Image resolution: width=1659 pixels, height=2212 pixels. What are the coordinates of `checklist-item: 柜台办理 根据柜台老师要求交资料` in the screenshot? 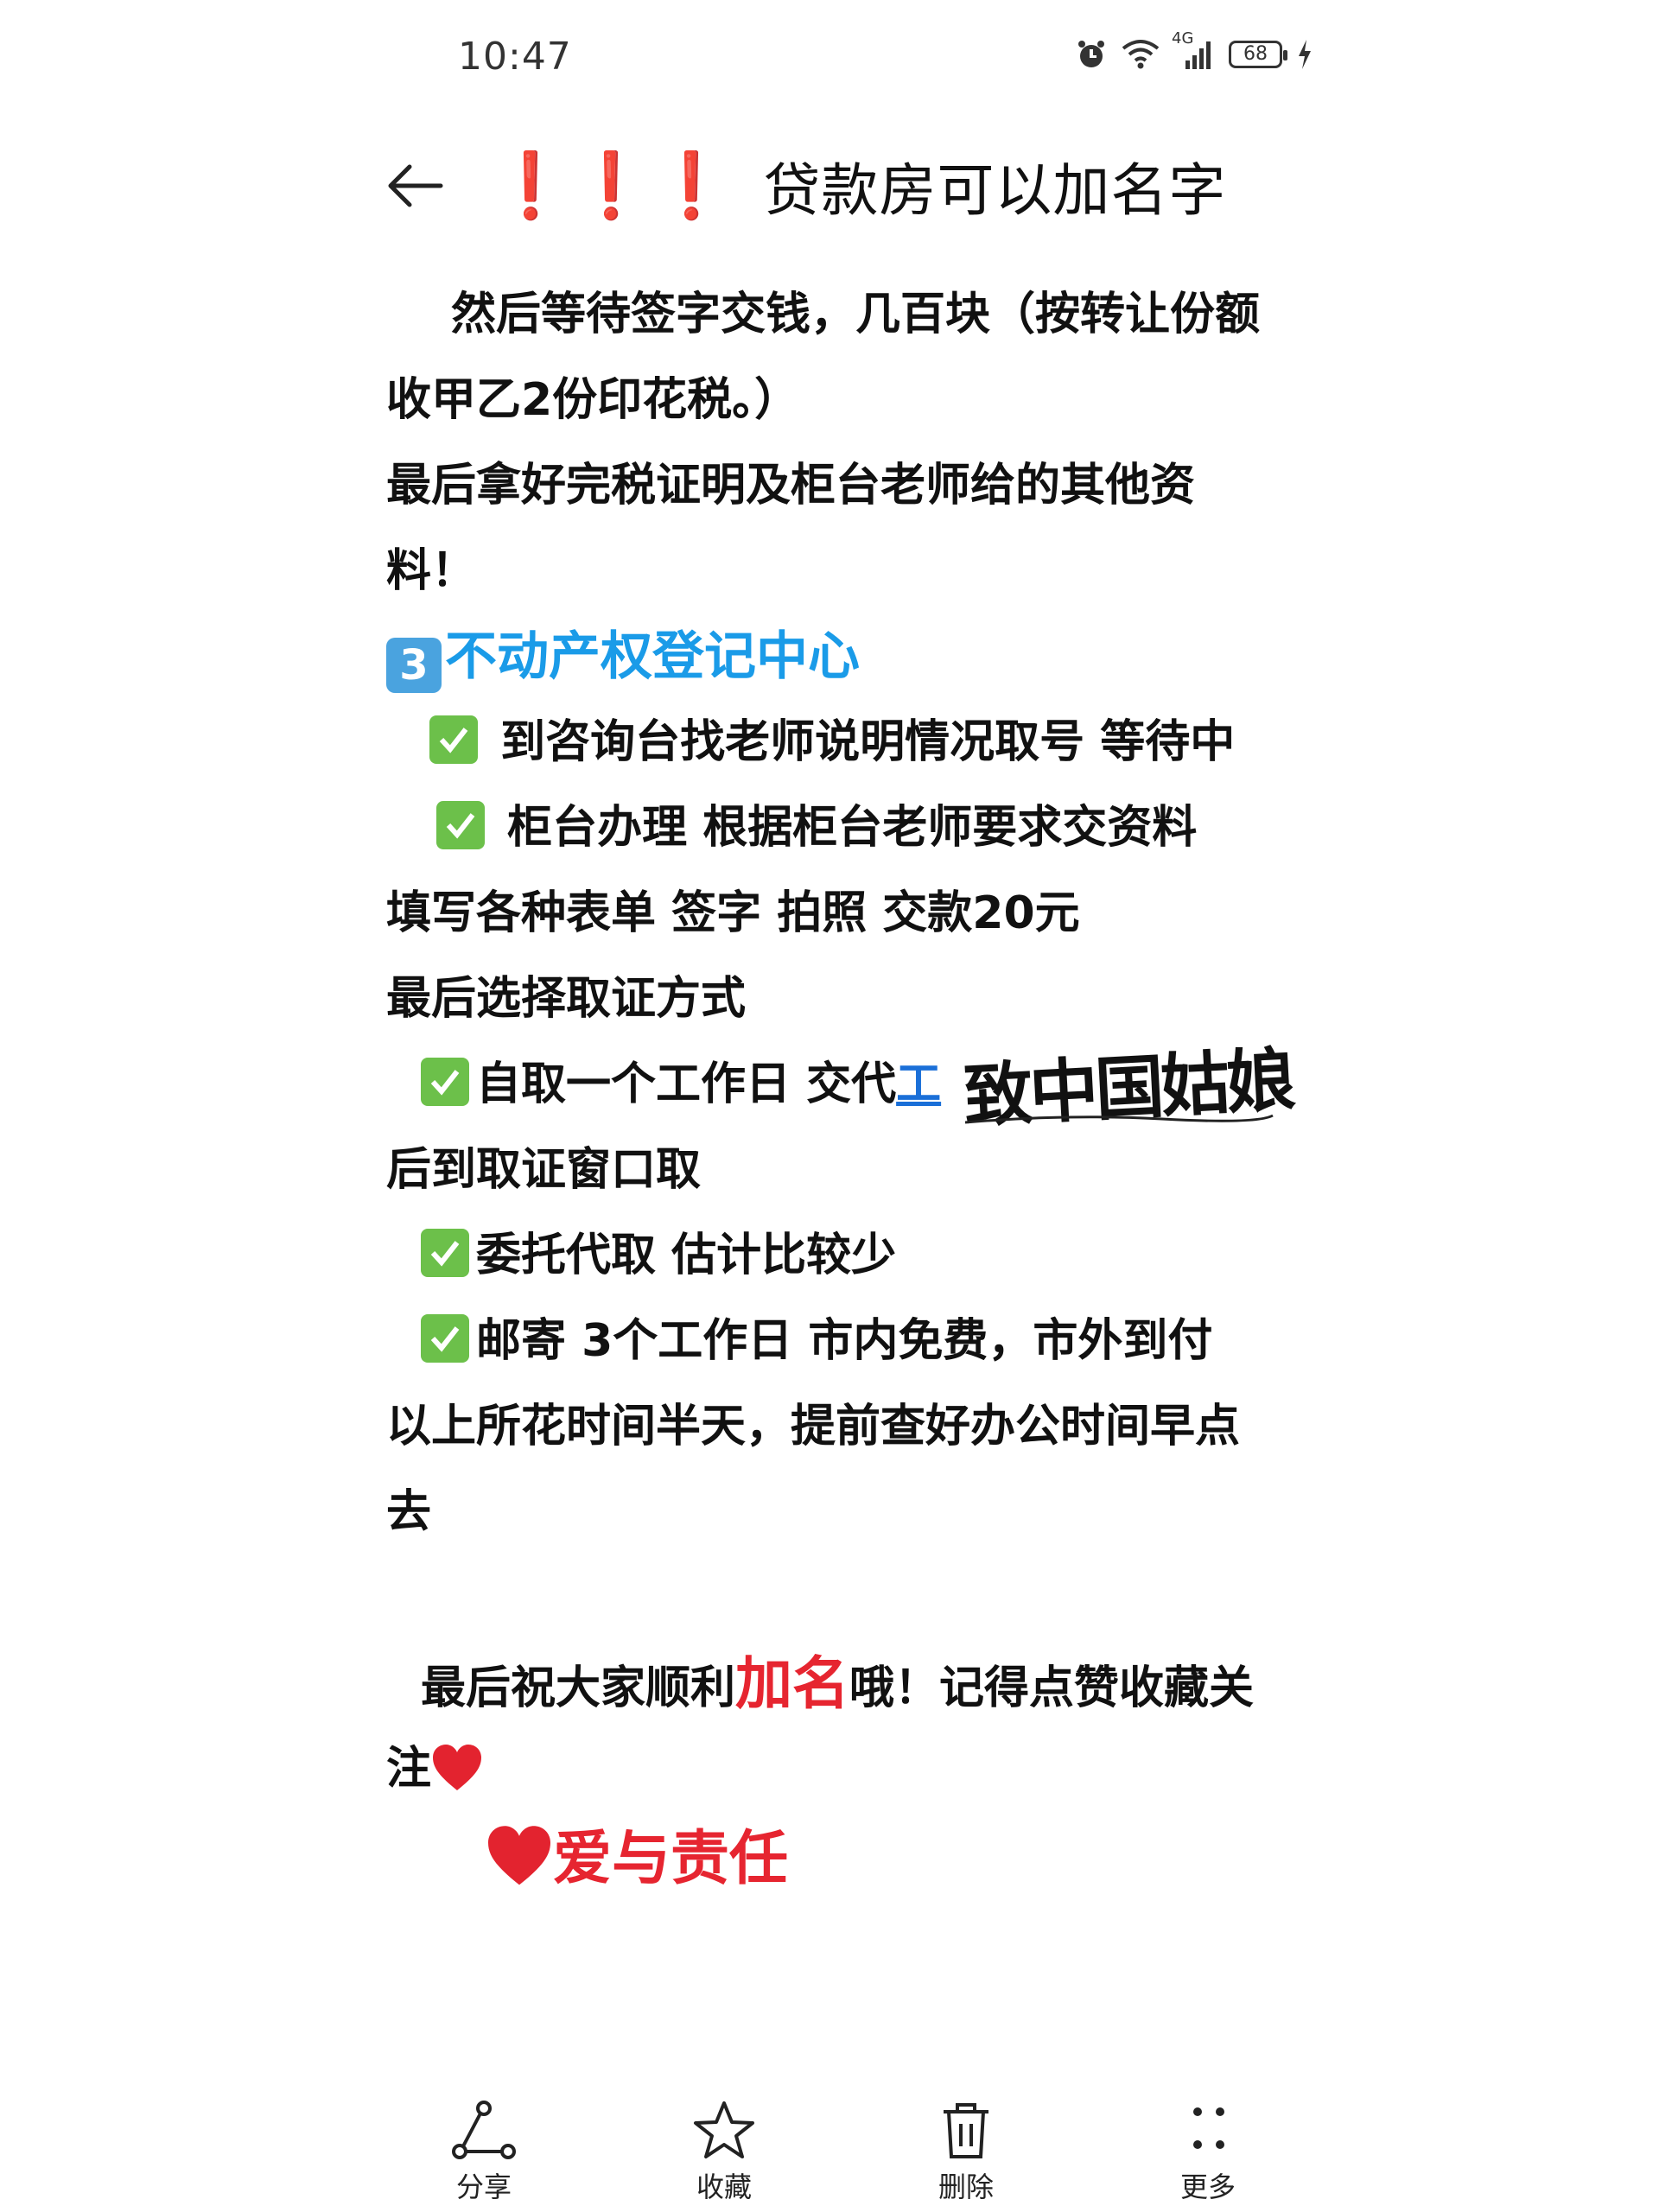 It's located at (844, 828).